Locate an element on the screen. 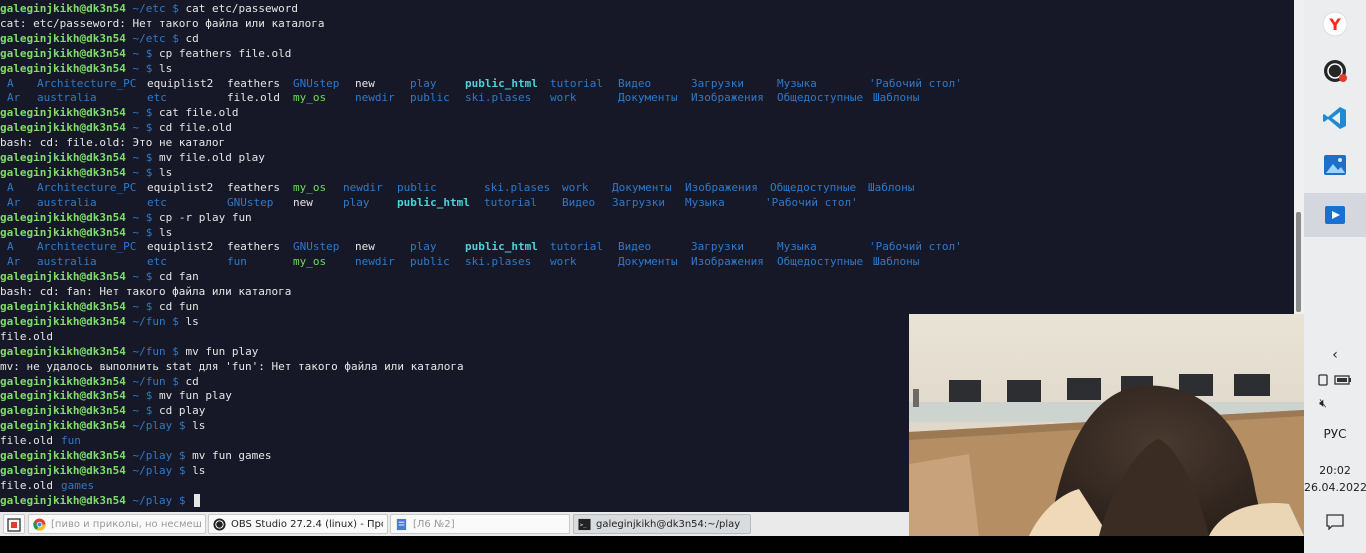 The image size is (1366, 553). ls-entry-file: equiplist2 is located at coordinates (180, 247).